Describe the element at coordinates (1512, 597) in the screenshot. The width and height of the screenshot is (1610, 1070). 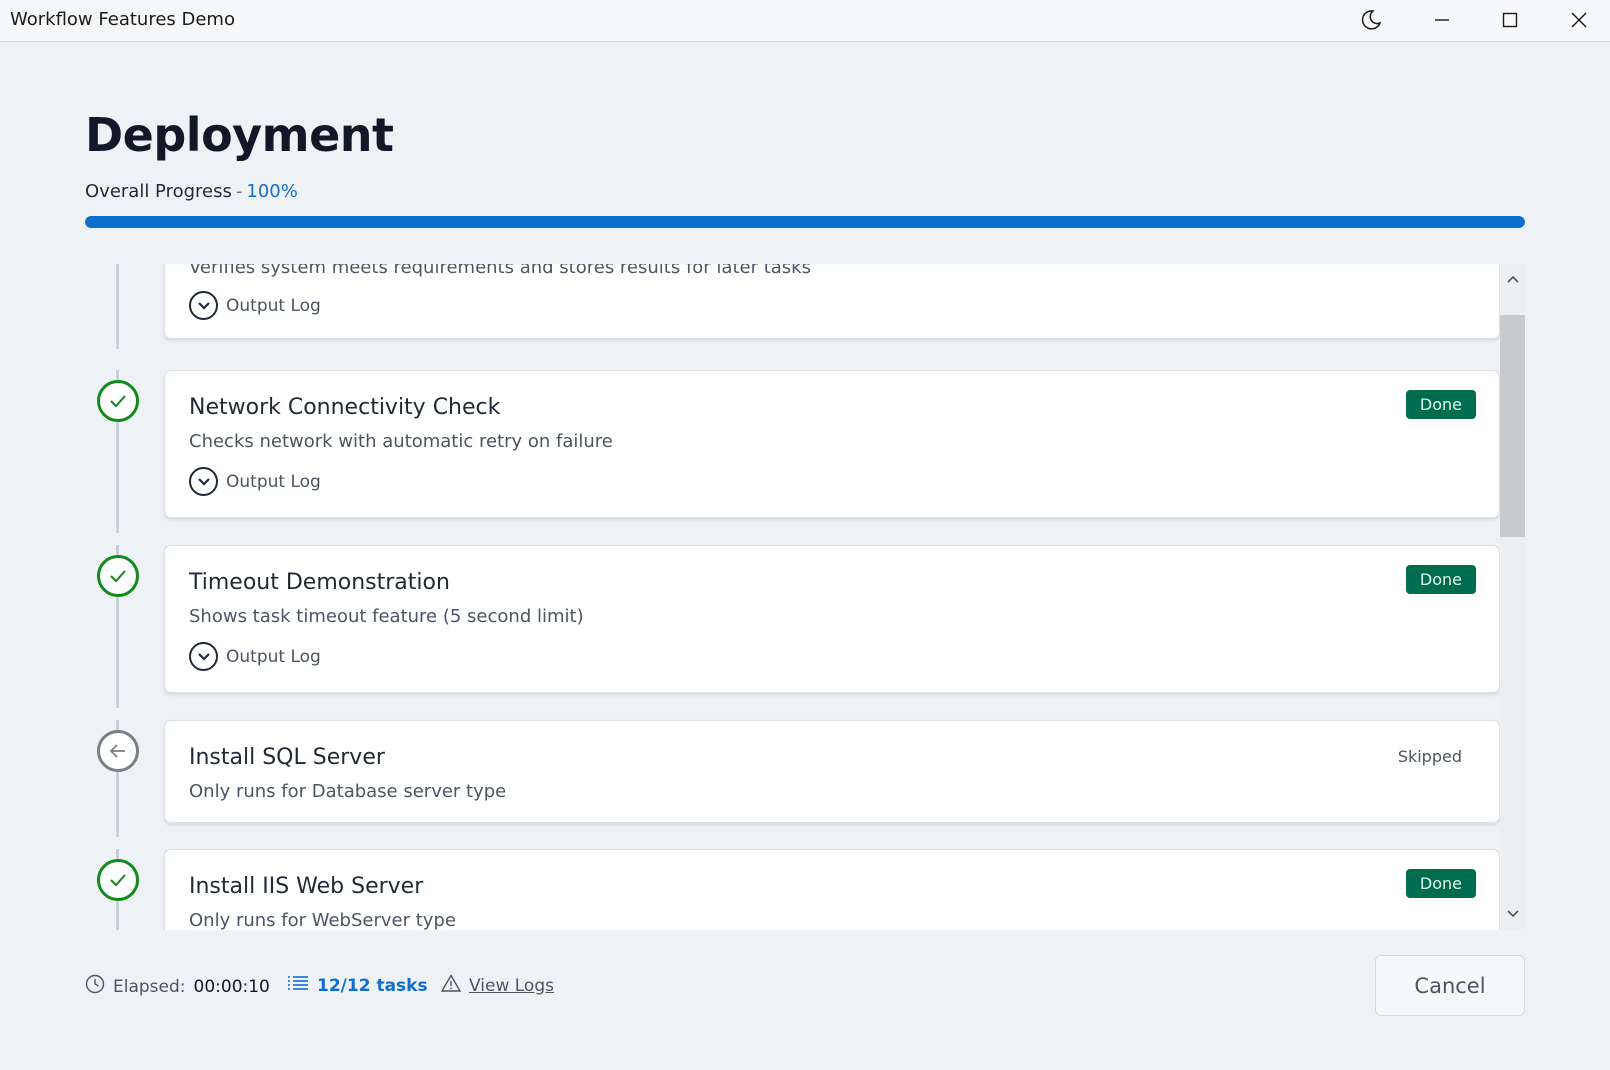
I see `task-list-scrollbar` at that location.